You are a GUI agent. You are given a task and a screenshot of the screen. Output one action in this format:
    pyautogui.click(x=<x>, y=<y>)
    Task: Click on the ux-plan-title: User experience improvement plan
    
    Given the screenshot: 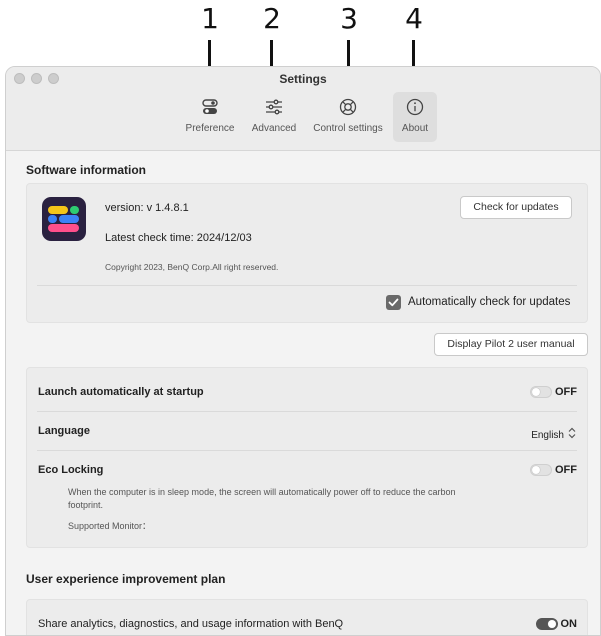 What is the action you would take?
    pyautogui.click(x=126, y=579)
    